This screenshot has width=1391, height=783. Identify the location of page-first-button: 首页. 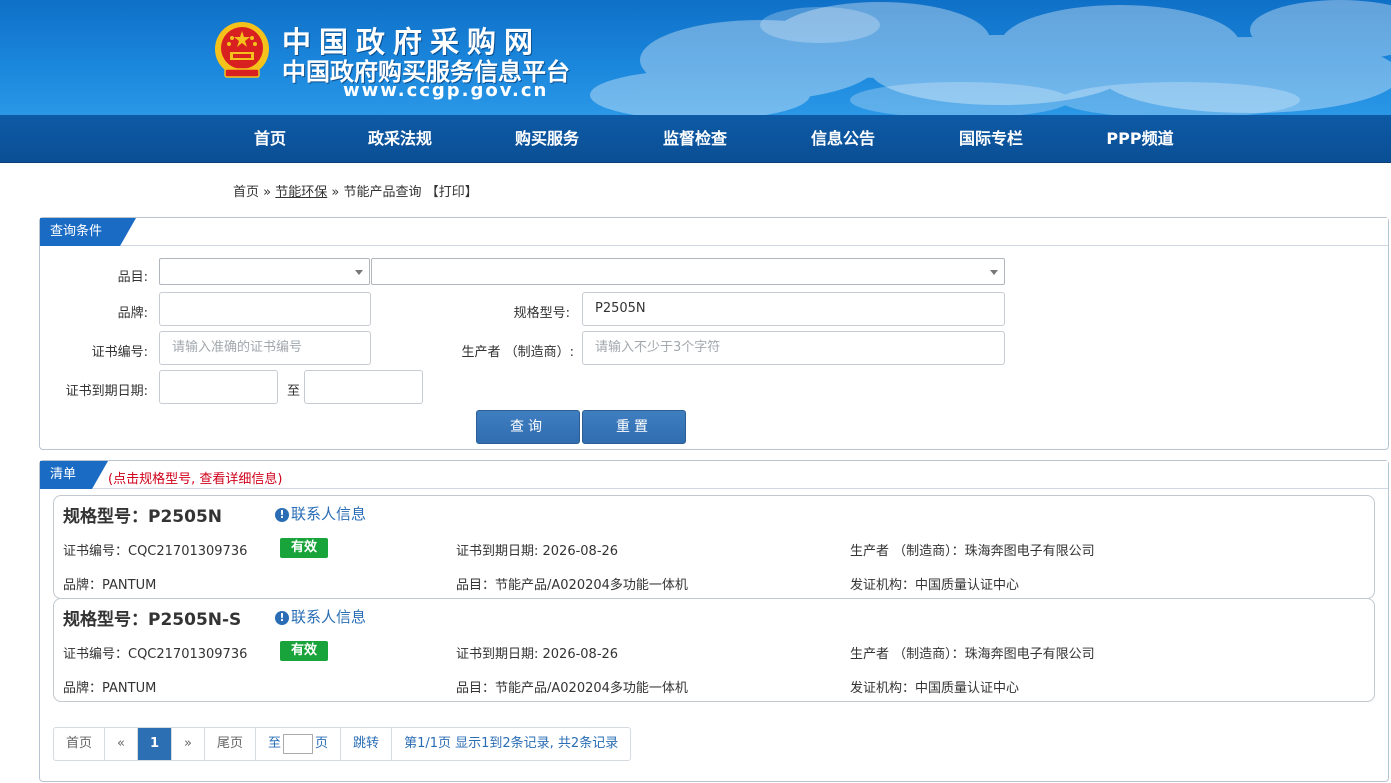
(80, 744).